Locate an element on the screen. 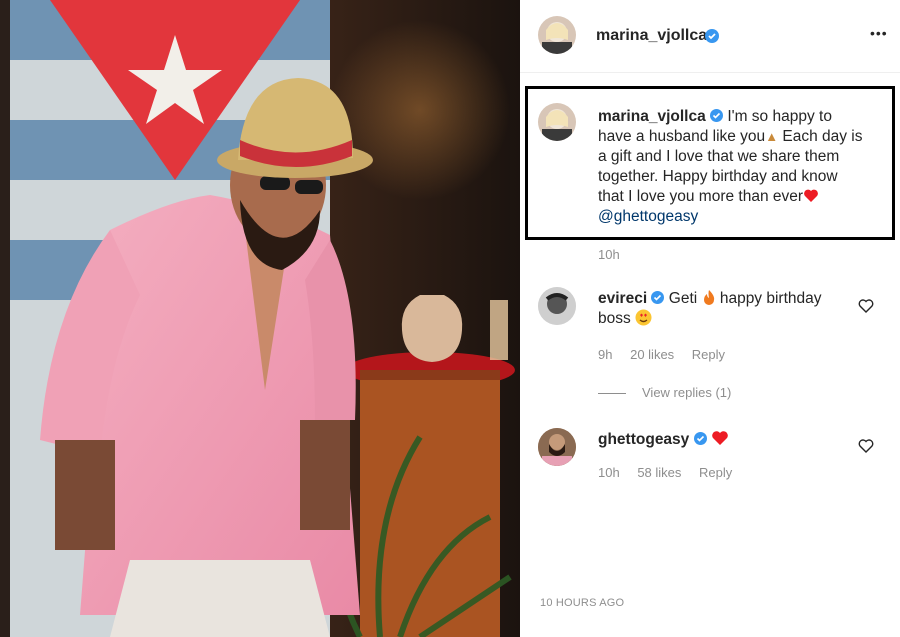  caption-avatar is located at coordinates (557, 122).